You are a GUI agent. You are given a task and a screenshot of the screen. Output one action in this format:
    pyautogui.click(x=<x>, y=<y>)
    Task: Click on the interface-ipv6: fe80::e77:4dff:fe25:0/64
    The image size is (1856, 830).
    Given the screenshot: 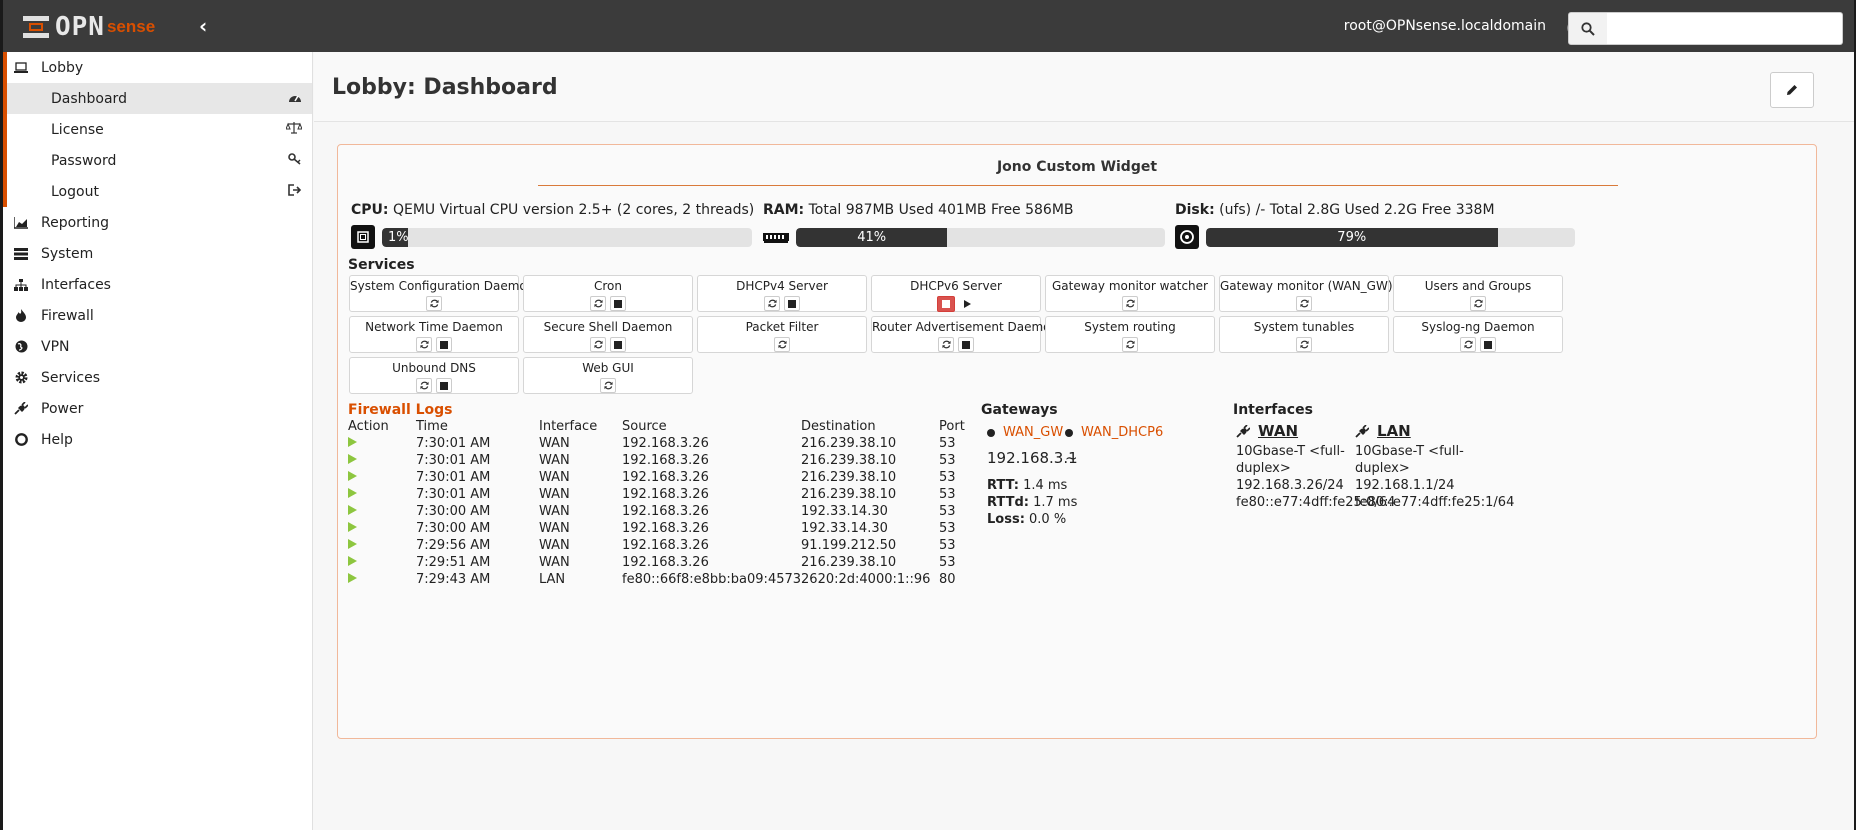 What is the action you would take?
    pyautogui.click(x=1316, y=502)
    